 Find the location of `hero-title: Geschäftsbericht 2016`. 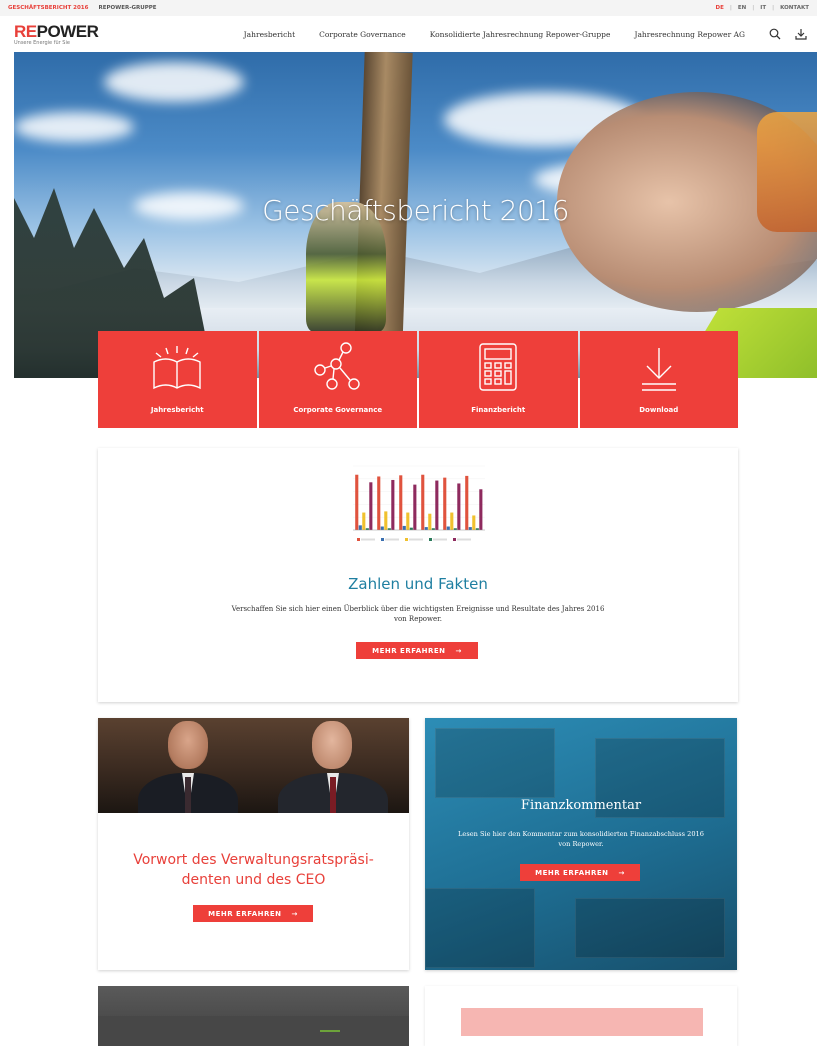

hero-title: Geschäftsbericht 2016 is located at coordinates (415, 210).